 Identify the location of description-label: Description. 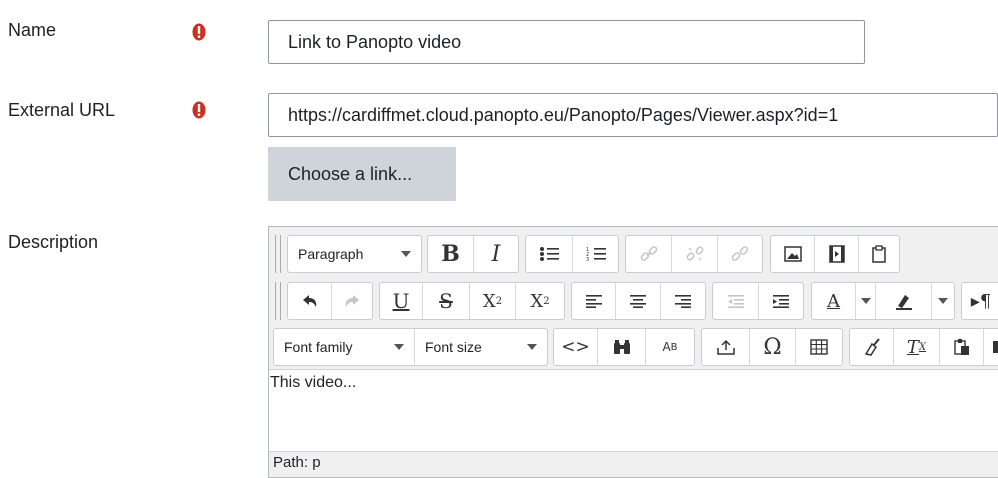
(53, 242).